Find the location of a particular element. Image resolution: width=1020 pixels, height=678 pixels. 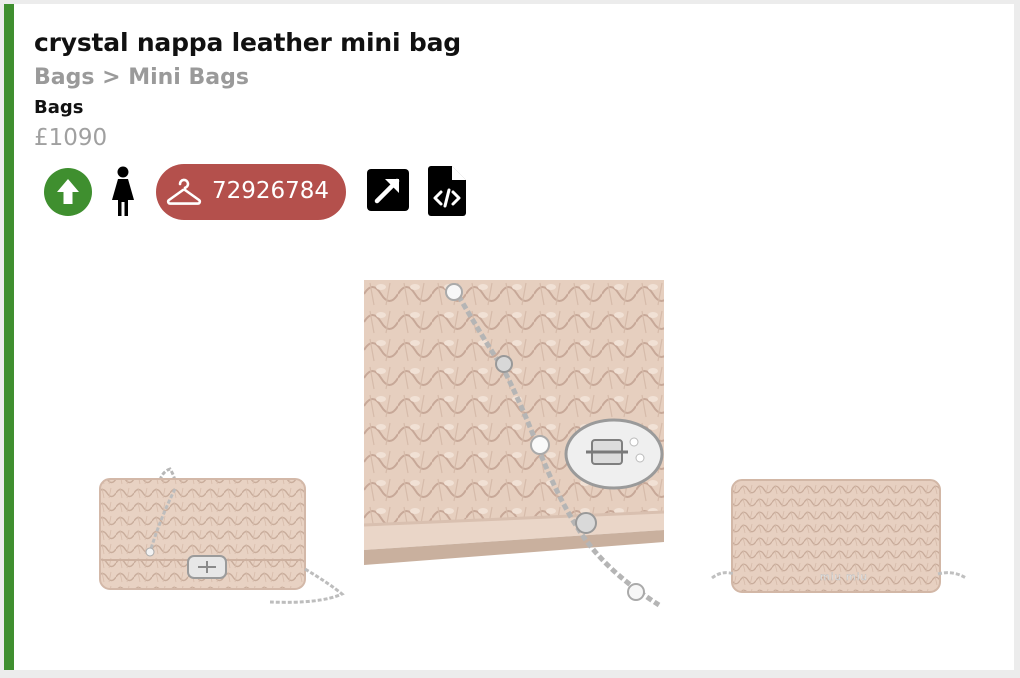

sku-button: 72926784 is located at coordinates (251, 192).